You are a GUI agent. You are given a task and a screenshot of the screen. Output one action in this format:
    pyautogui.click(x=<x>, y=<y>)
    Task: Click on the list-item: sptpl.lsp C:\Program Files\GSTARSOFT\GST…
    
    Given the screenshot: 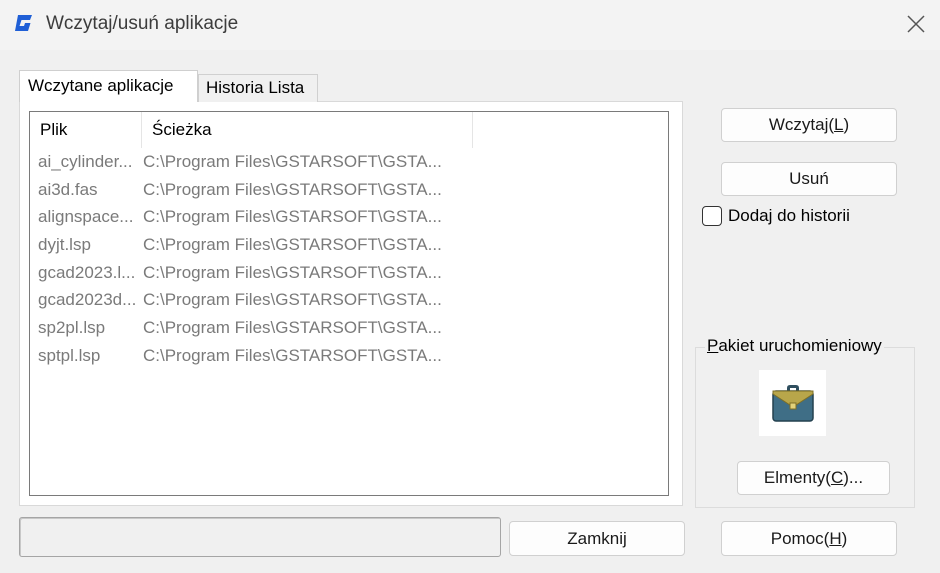 What is the action you would take?
    pyautogui.click(x=251, y=356)
    